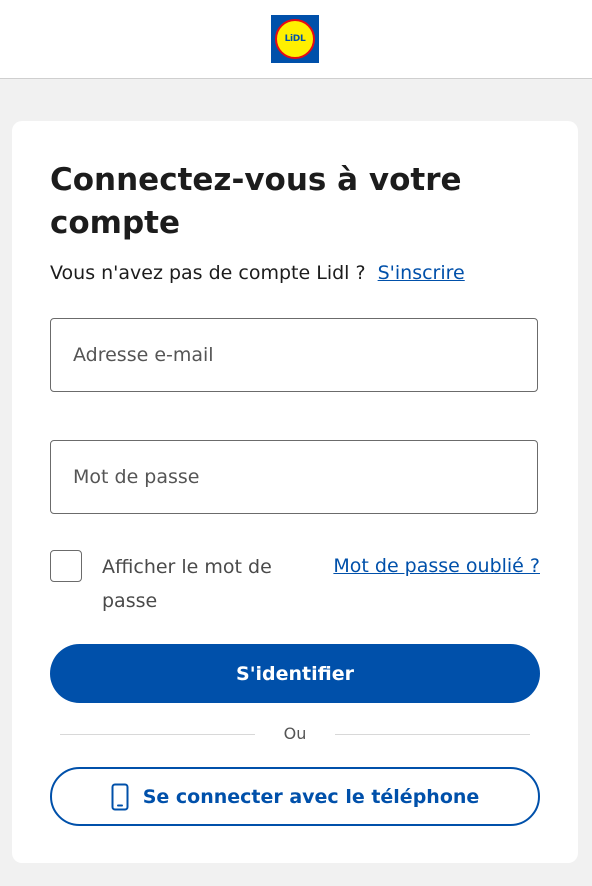 The width and height of the screenshot is (592, 886). I want to click on email-input, so click(294, 355).